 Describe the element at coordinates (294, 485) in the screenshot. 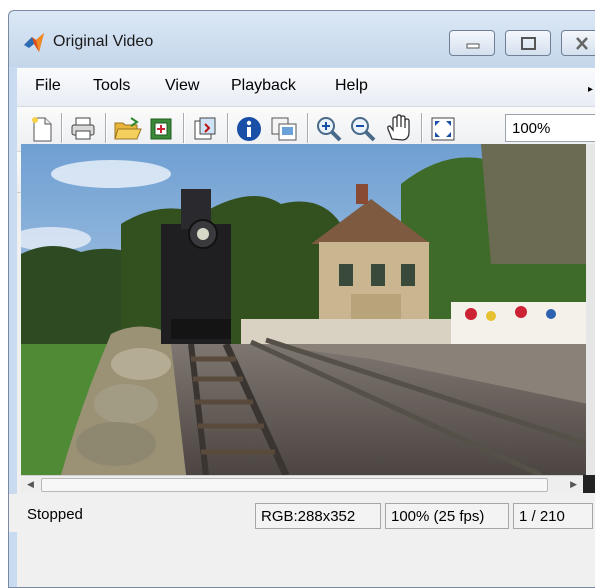

I see `scroll-thumb` at that location.